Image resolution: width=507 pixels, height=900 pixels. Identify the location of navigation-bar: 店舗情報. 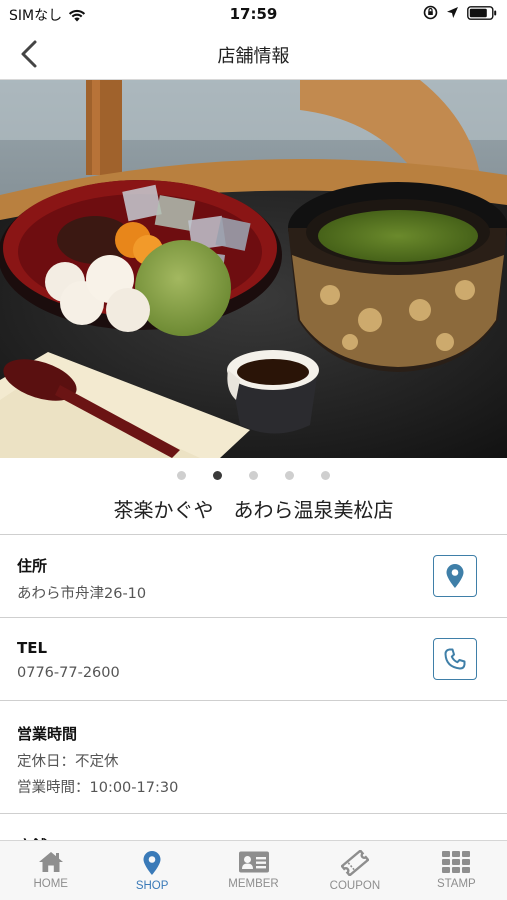
(253, 54).